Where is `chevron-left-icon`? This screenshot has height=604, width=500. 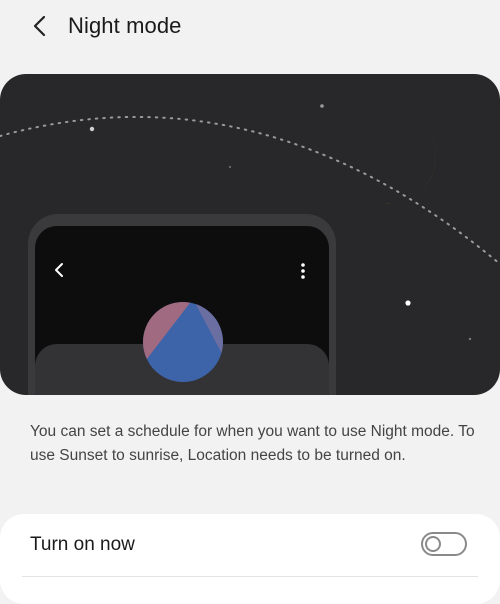
chevron-left-icon is located at coordinates (39, 26).